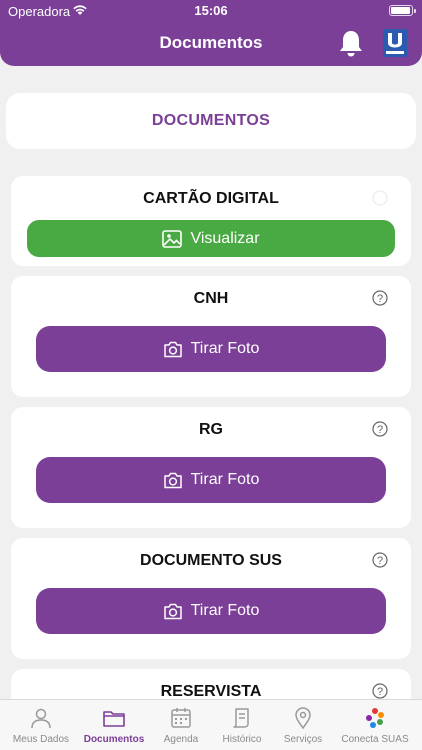 This screenshot has height=750, width=422. Describe the element at coordinates (395, 43) in the screenshot. I see `brand-logo-icon` at that location.